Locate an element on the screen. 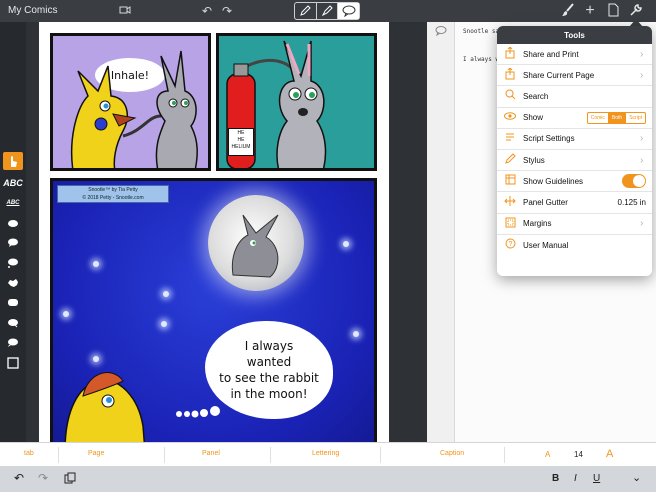 This screenshot has height=492, width=656. hand-pointer-icon is located at coordinates (13, 161).